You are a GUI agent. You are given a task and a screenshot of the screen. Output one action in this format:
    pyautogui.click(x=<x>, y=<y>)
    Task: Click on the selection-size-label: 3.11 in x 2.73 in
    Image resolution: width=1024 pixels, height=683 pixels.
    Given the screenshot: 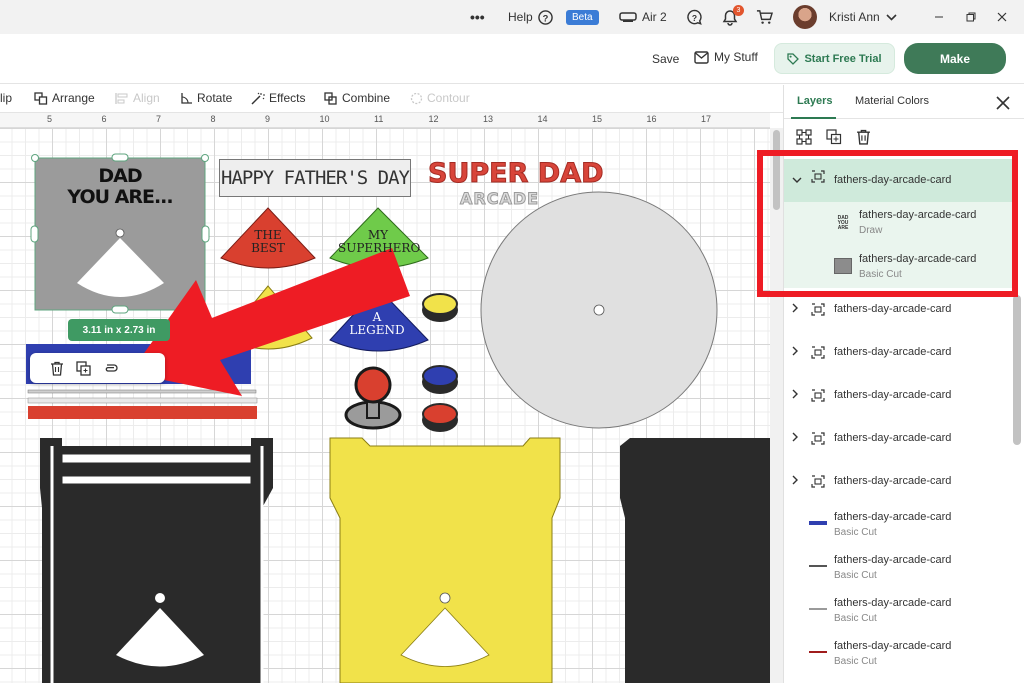 What is the action you would take?
    pyautogui.click(x=119, y=330)
    